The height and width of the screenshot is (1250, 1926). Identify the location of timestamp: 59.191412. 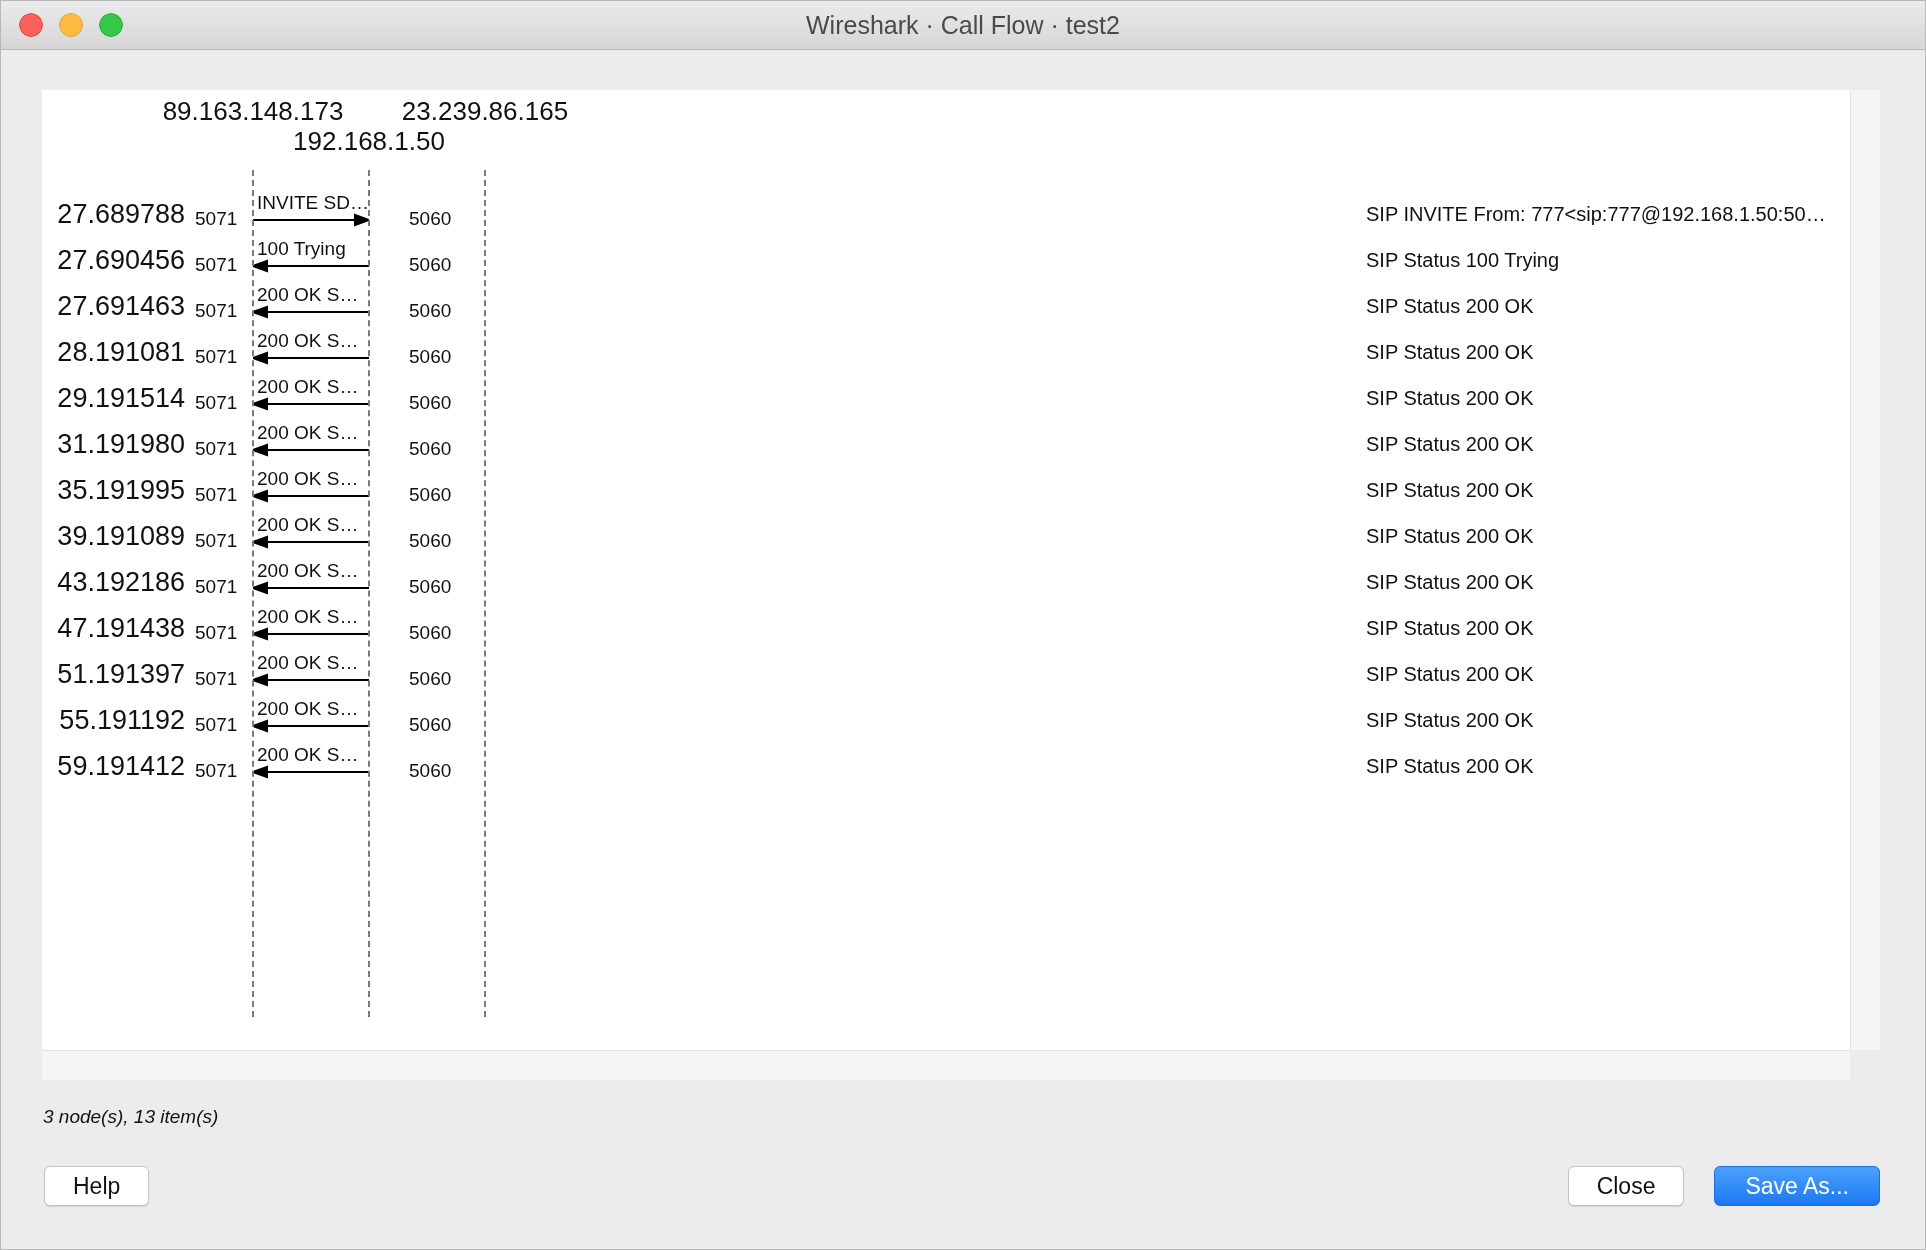
(120, 766).